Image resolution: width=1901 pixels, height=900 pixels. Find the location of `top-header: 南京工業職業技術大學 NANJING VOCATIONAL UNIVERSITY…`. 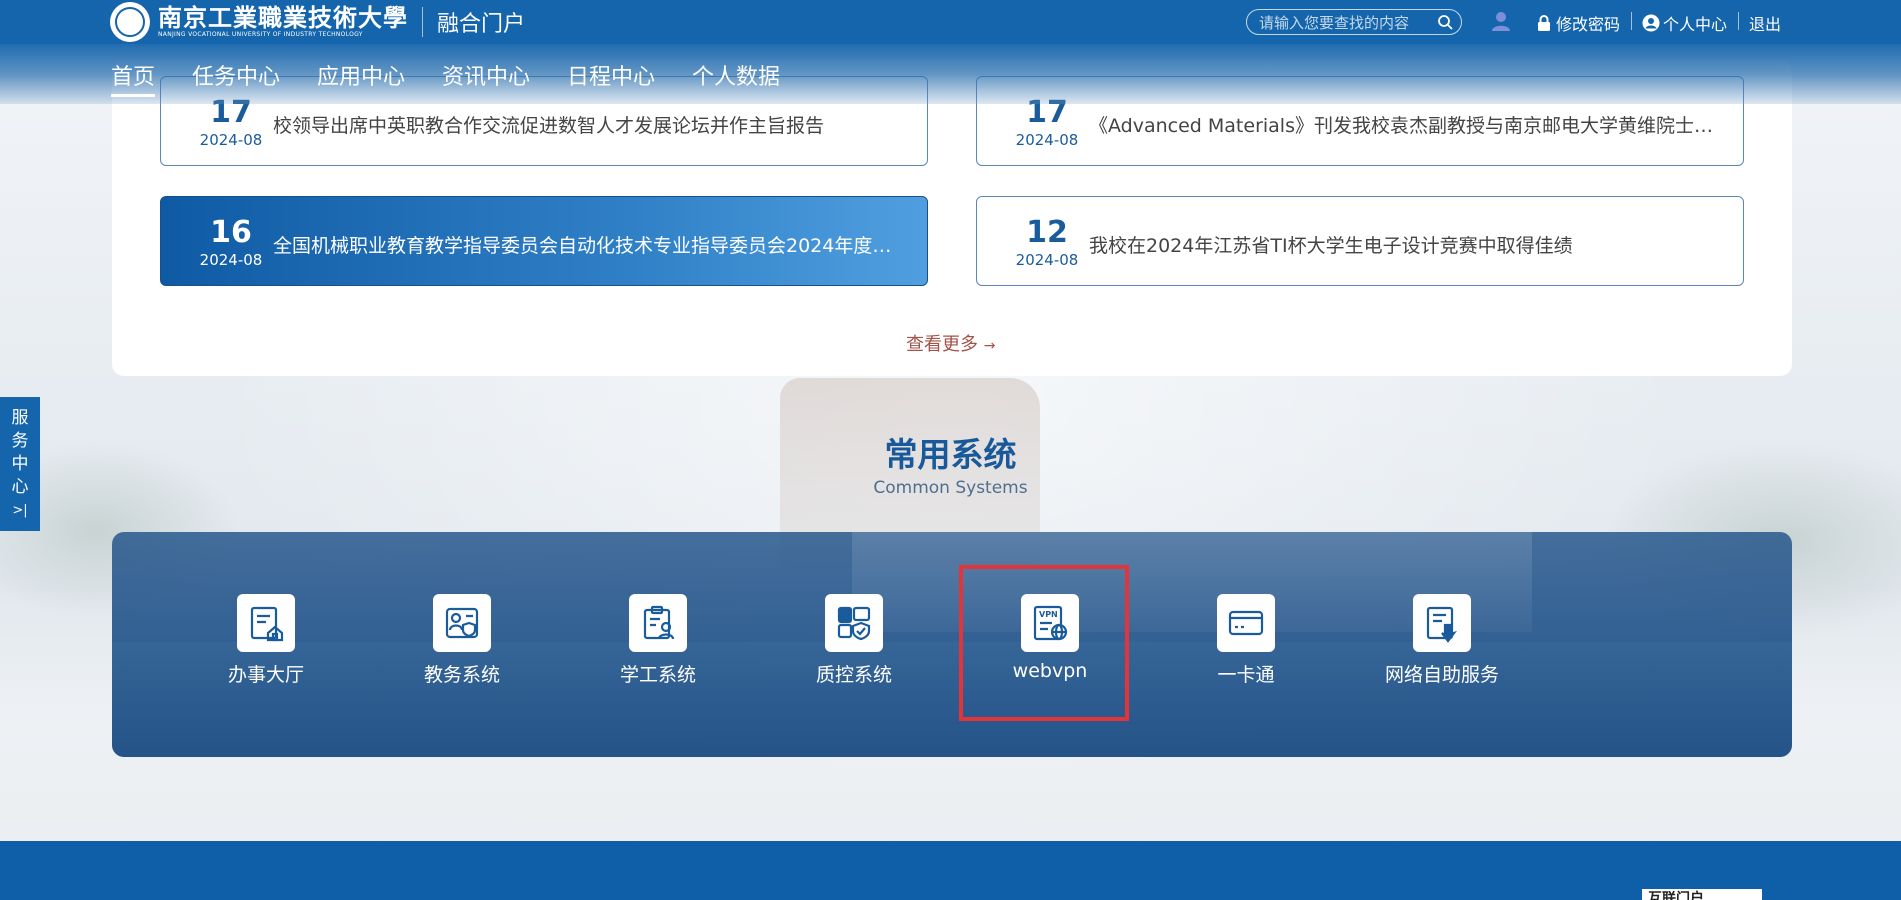

top-header: 南京工業職業技術大學 NANJING VOCATIONAL UNIVERSITY… is located at coordinates (950, 22).